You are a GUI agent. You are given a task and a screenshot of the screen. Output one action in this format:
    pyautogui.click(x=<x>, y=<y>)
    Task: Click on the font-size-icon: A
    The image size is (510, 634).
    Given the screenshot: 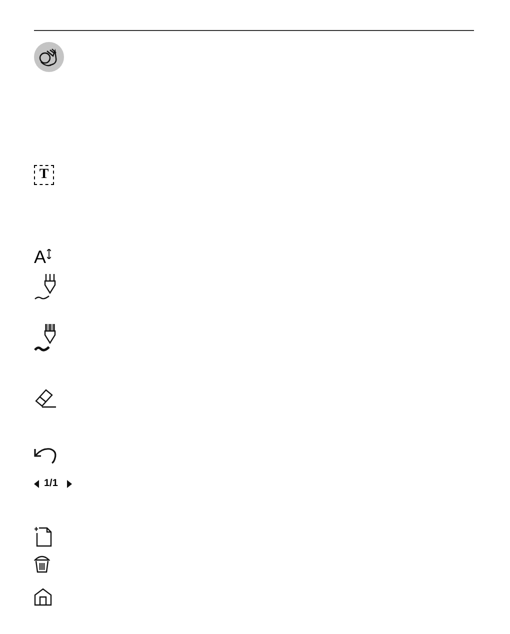 What is the action you would take?
    pyautogui.click(x=40, y=257)
    